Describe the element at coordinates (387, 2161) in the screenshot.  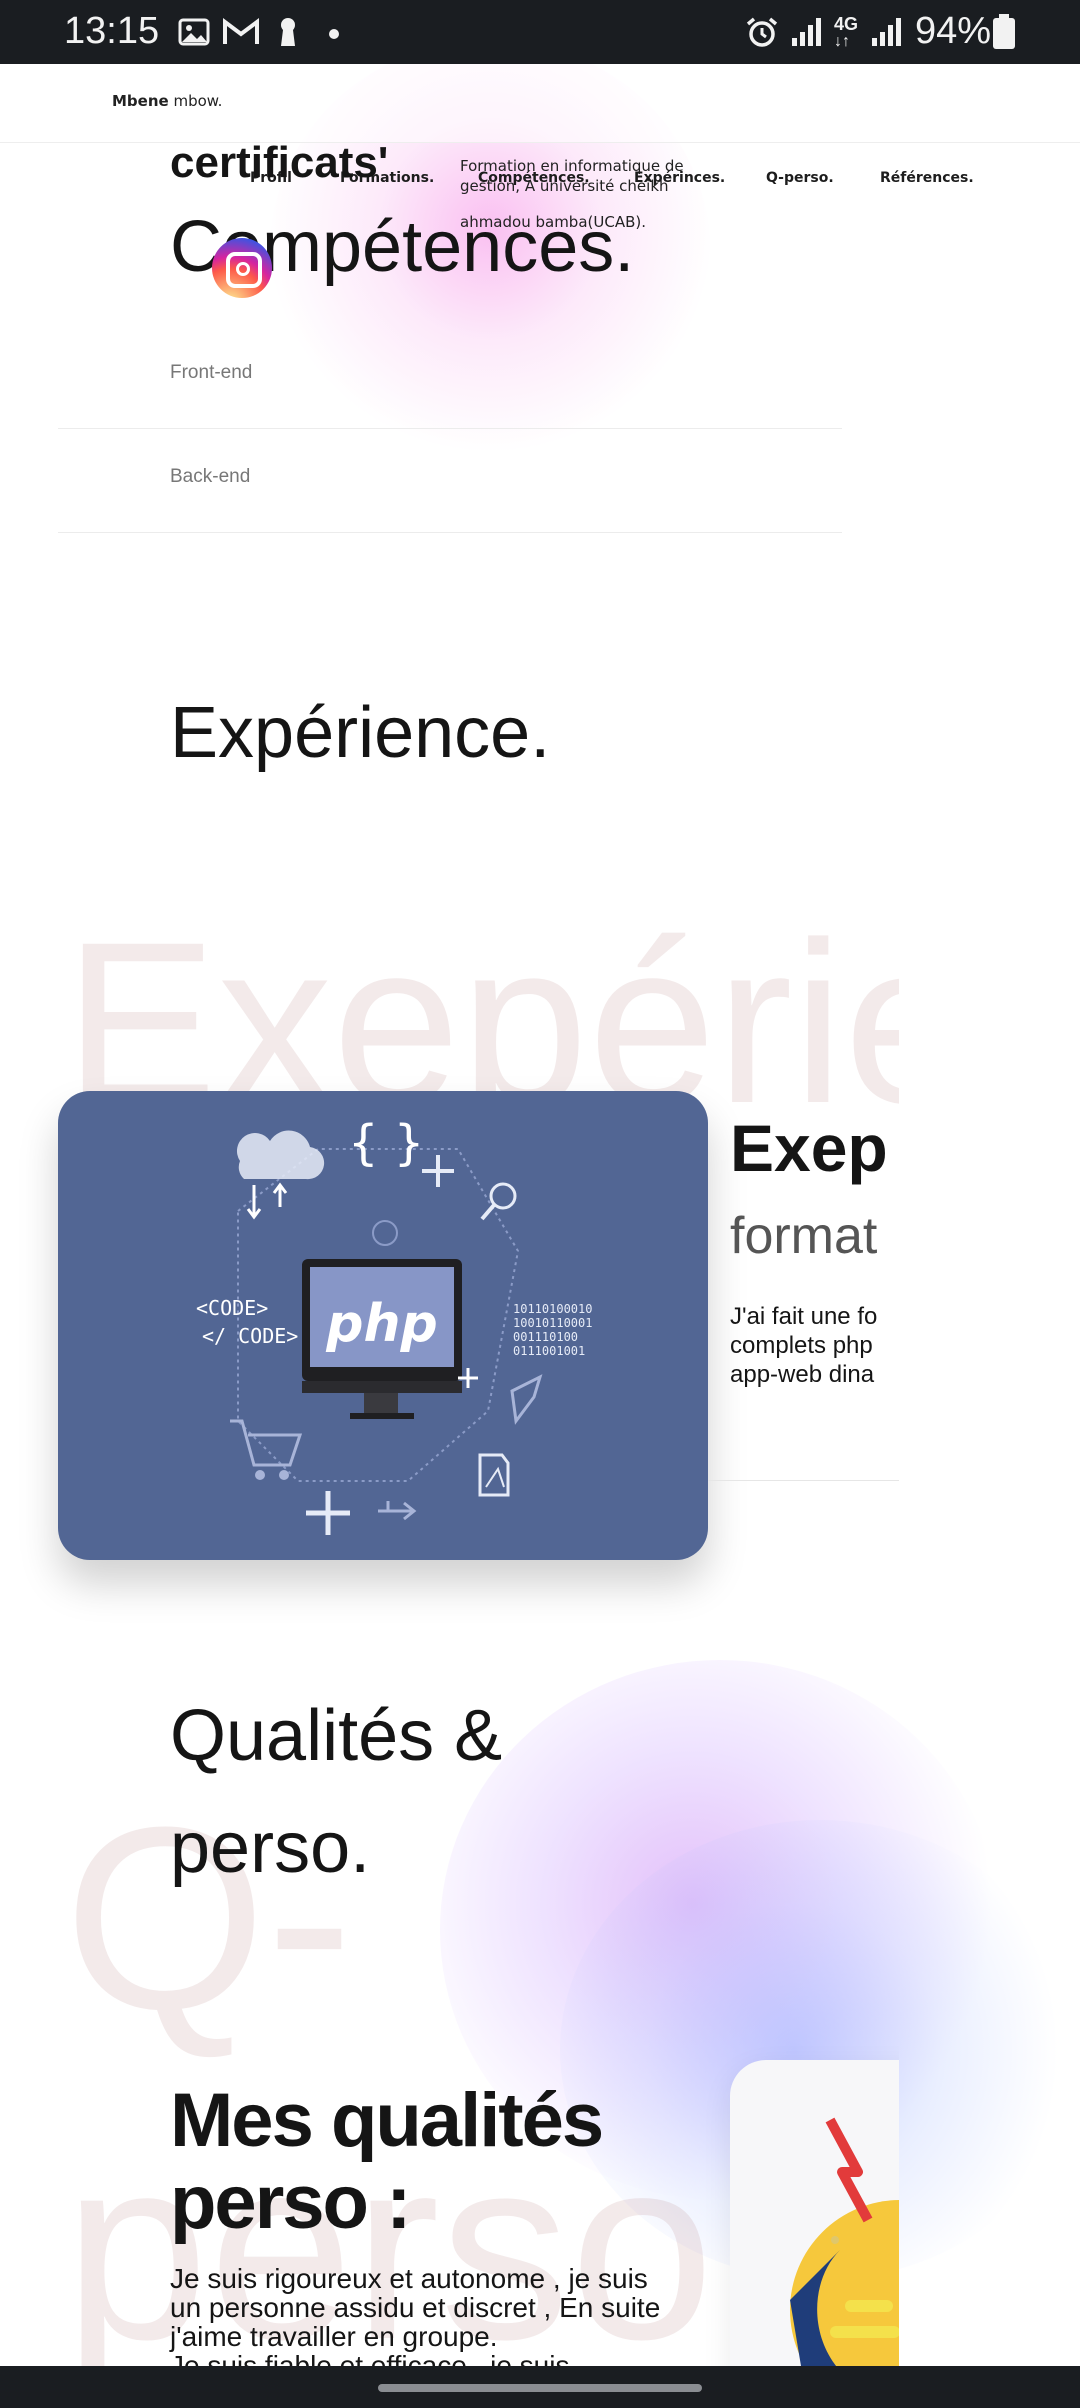
I see `qualites-subtitle: Mes qualités perso :` at that location.